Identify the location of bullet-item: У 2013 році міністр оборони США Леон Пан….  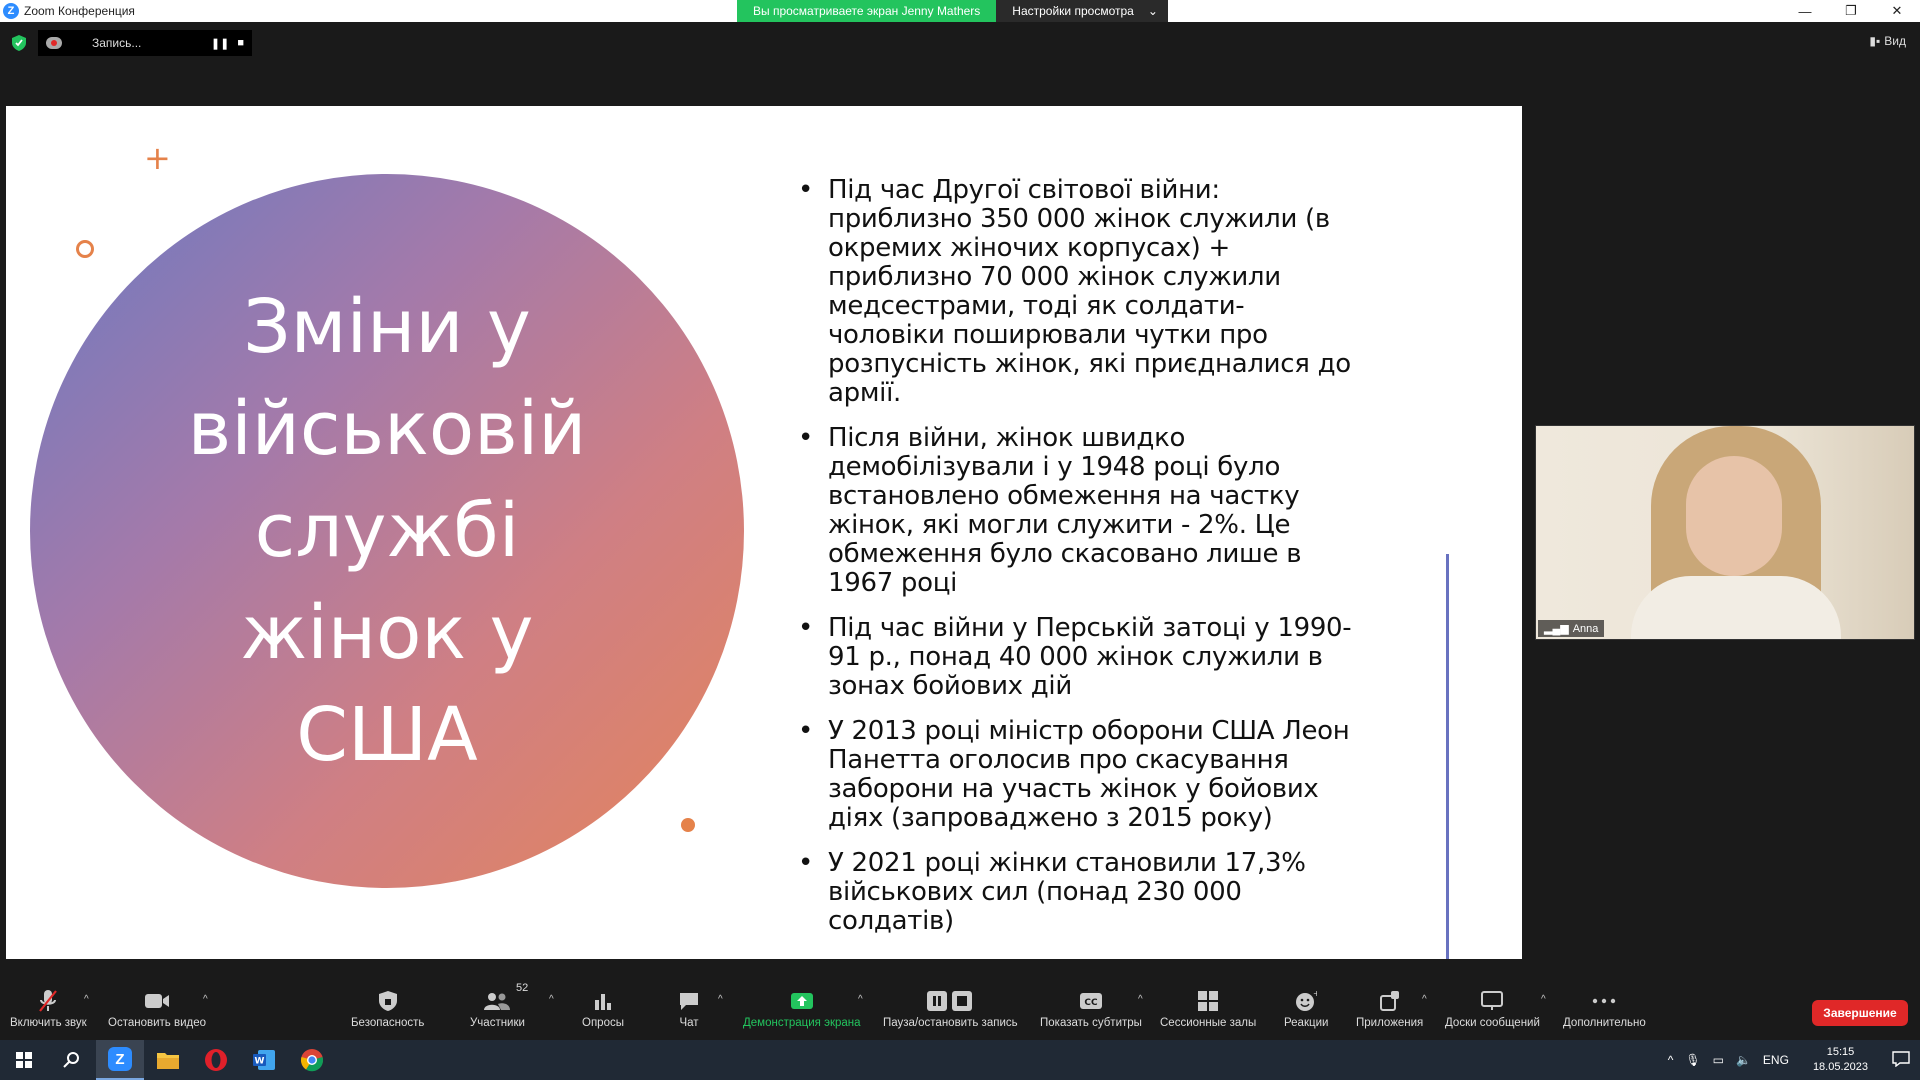
(1078, 775).